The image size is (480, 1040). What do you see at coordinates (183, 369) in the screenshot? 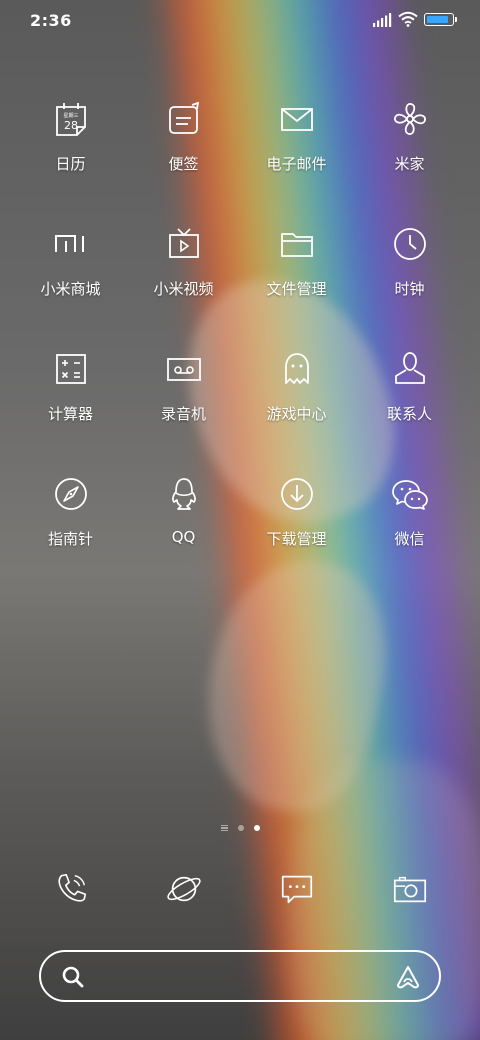
I see `recorder-icon` at bounding box center [183, 369].